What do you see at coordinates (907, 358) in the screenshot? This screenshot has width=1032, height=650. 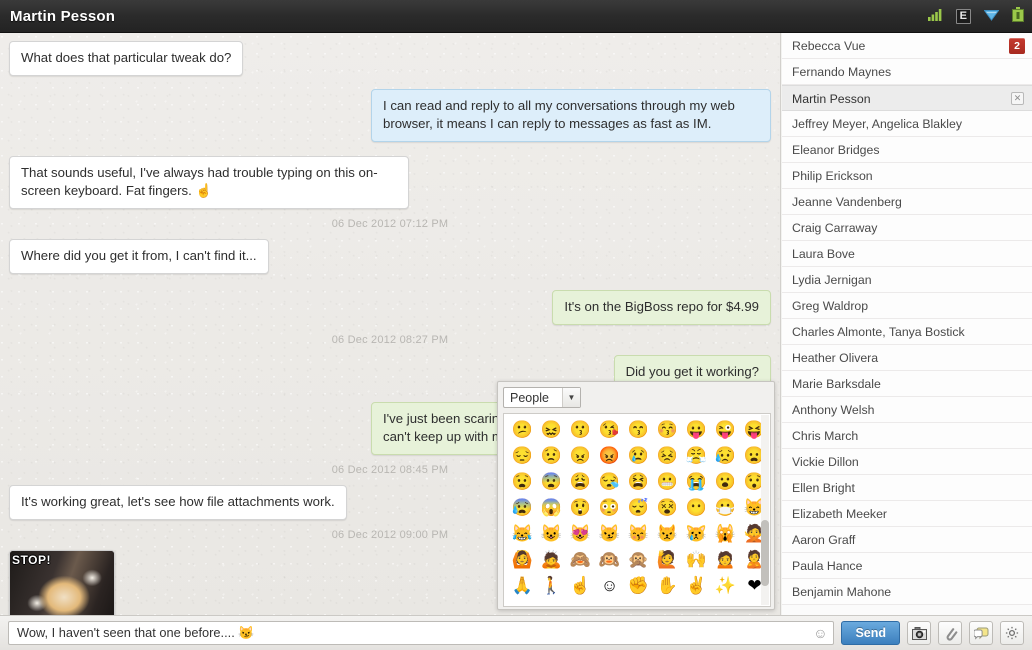 I see `conversation-list-item: Heather Olivera` at bounding box center [907, 358].